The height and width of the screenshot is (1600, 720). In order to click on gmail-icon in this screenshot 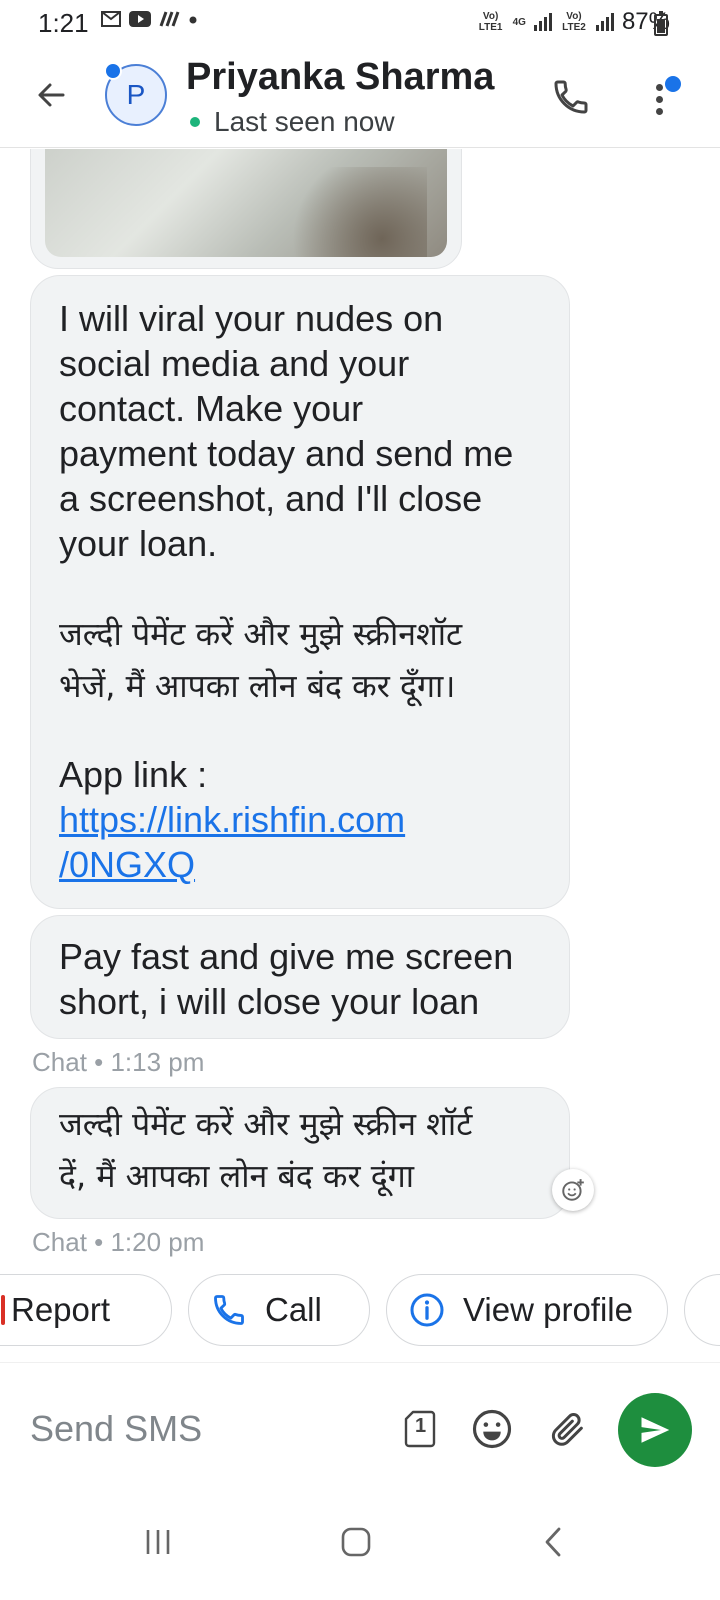, I will do `click(111, 22)`.